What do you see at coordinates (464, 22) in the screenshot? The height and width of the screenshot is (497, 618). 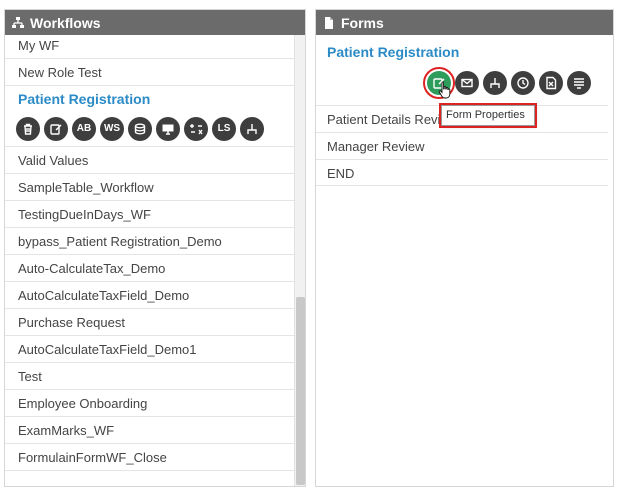 I see `forms-header: Forms` at bounding box center [464, 22].